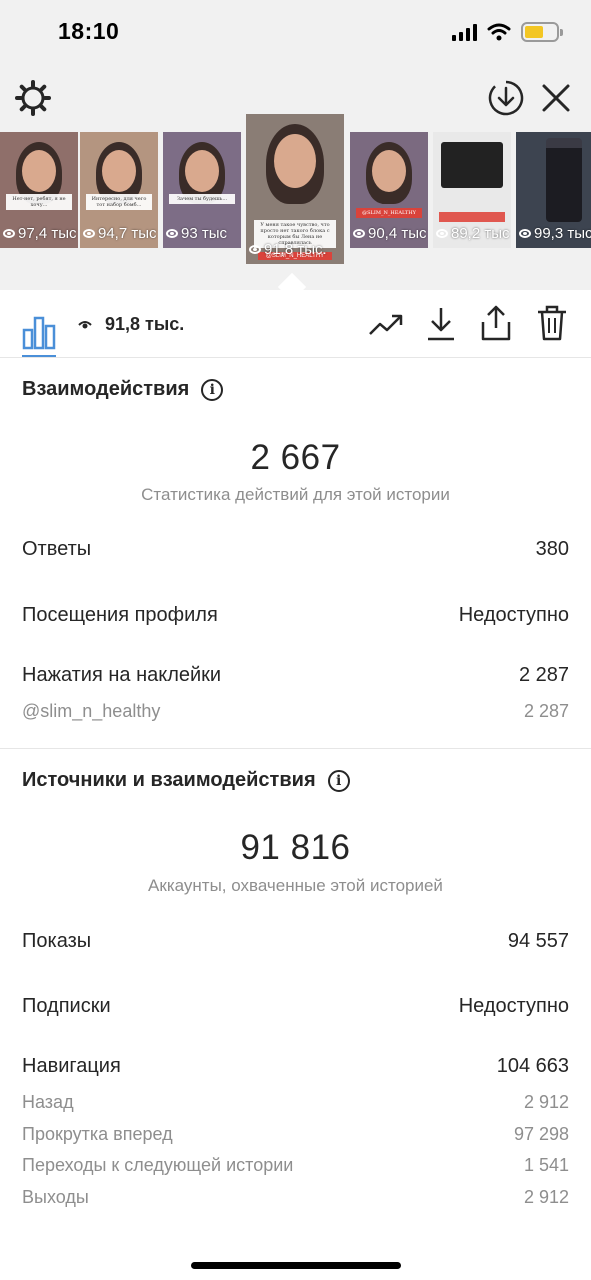 The width and height of the screenshot is (591, 1280). What do you see at coordinates (480, 233) in the screenshot?
I see `story-views-count: 89,2 тыс` at bounding box center [480, 233].